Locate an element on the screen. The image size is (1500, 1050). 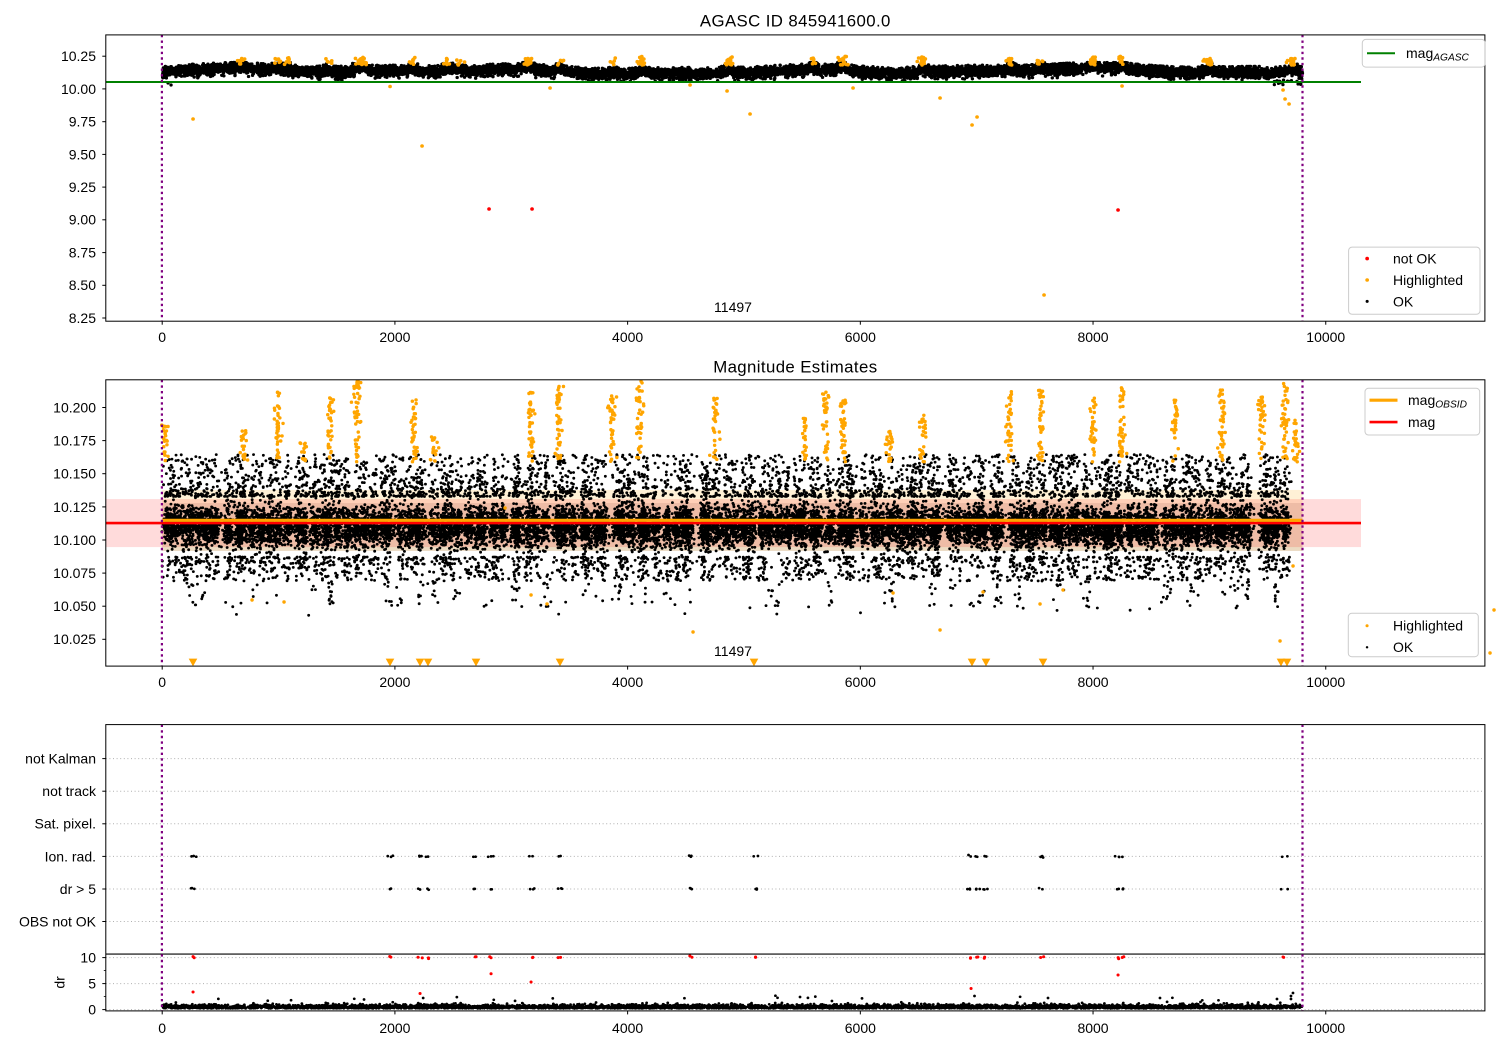
svg-text: 9.25 is located at coordinates (82, 187).